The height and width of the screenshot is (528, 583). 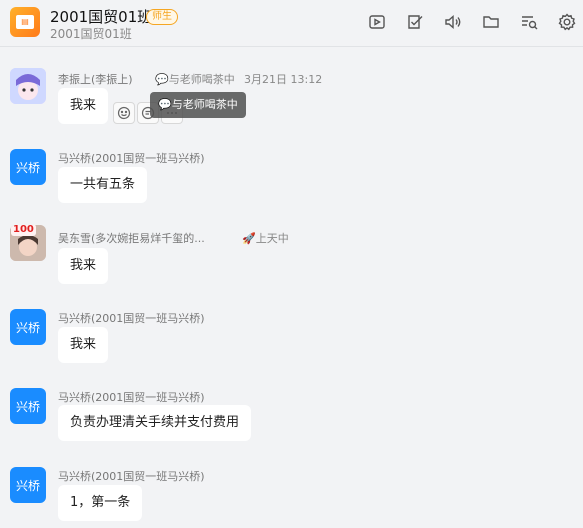 What do you see at coordinates (567, 22) in the screenshot?
I see `settings-icon` at bounding box center [567, 22].